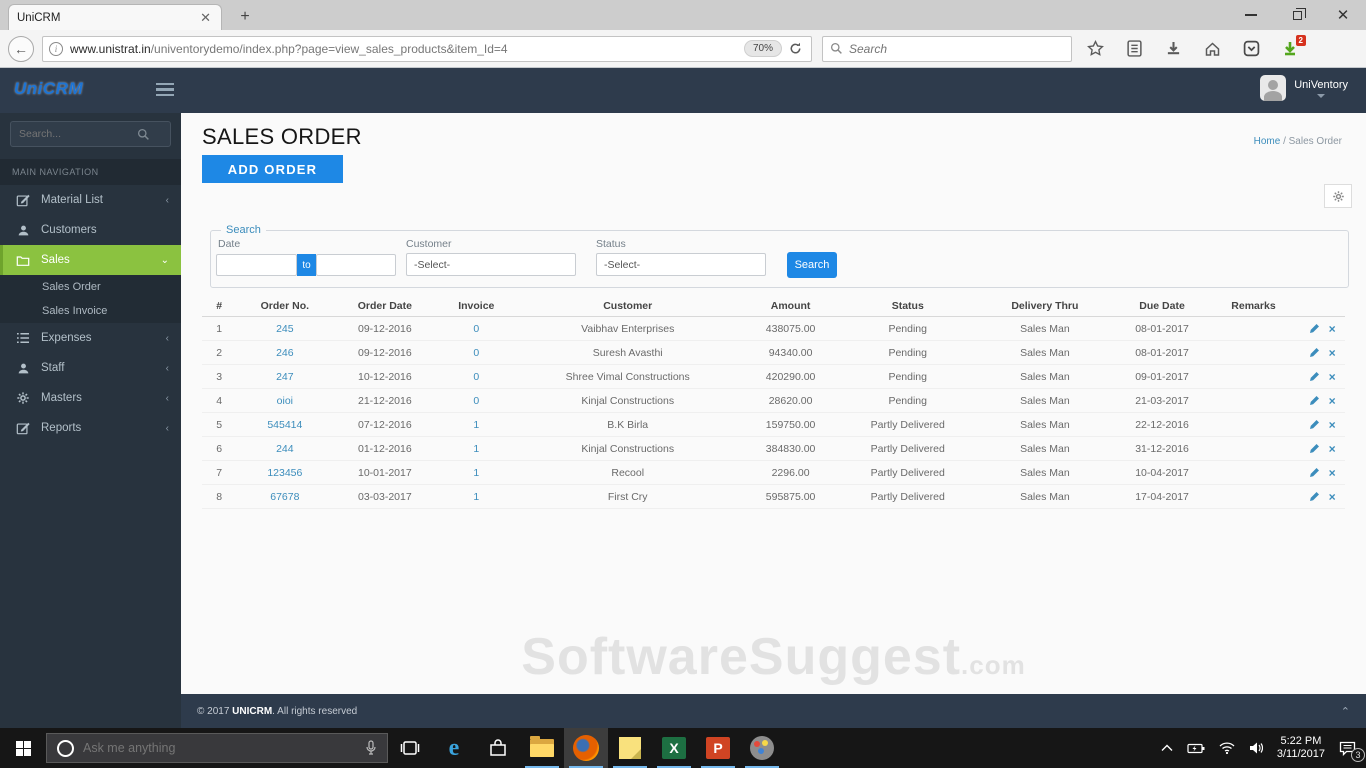 This screenshot has height=768, width=1366. What do you see at coordinates (165, 89) in the screenshot?
I see `sidebar-toggle-icon` at bounding box center [165, 89].